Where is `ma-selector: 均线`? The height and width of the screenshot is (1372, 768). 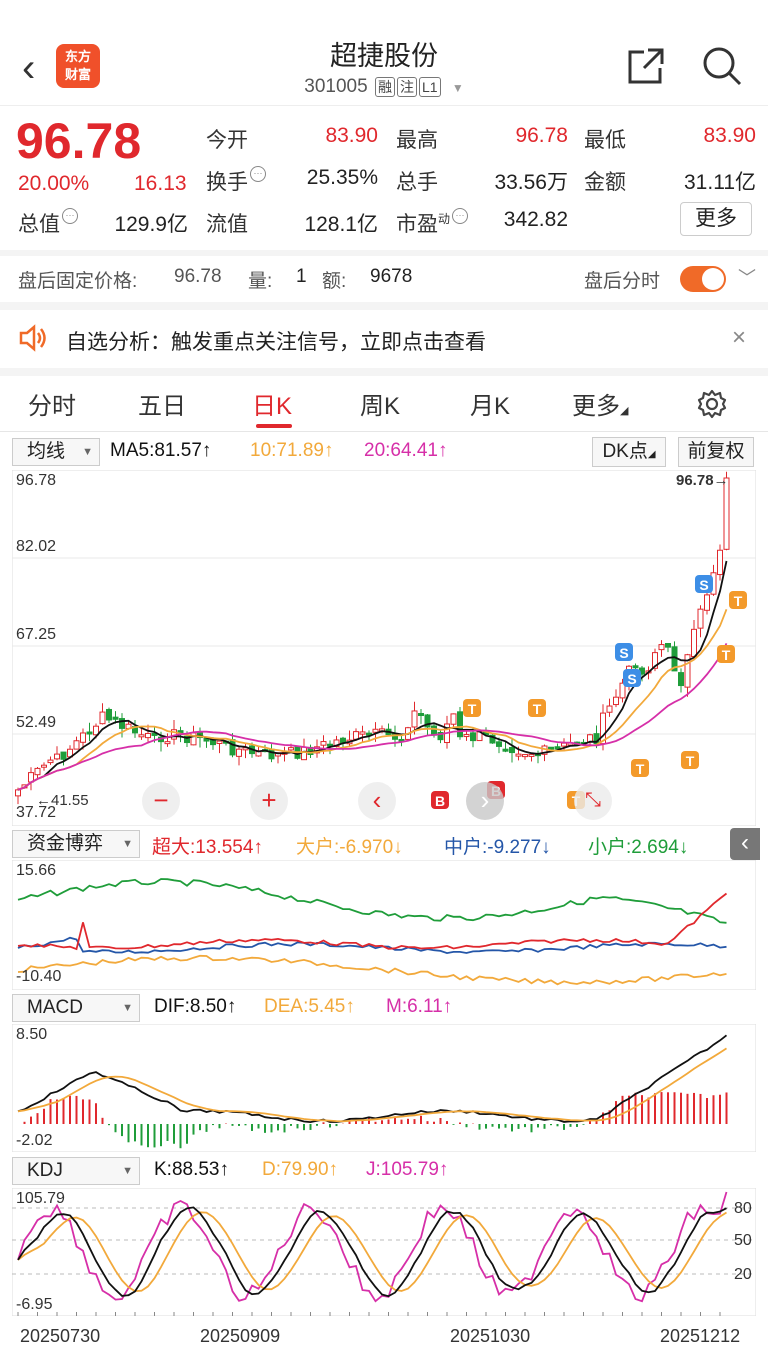
ma-selector: 均线 is located at coordinates (56, 452).